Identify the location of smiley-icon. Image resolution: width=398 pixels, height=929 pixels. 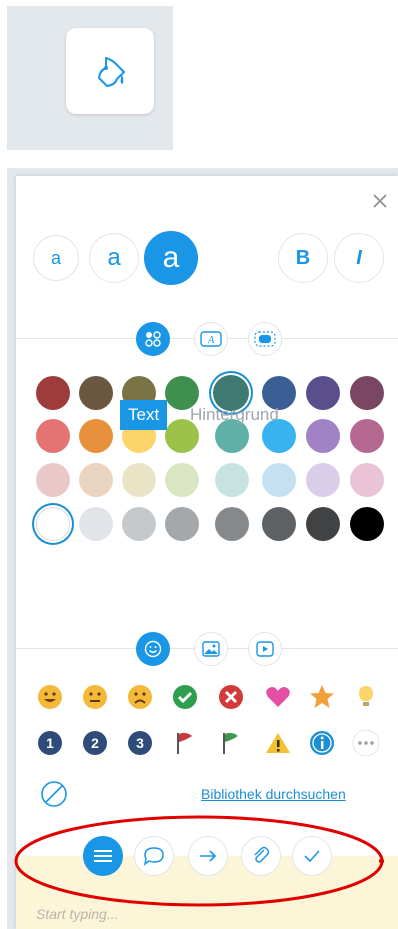
(153, 649).